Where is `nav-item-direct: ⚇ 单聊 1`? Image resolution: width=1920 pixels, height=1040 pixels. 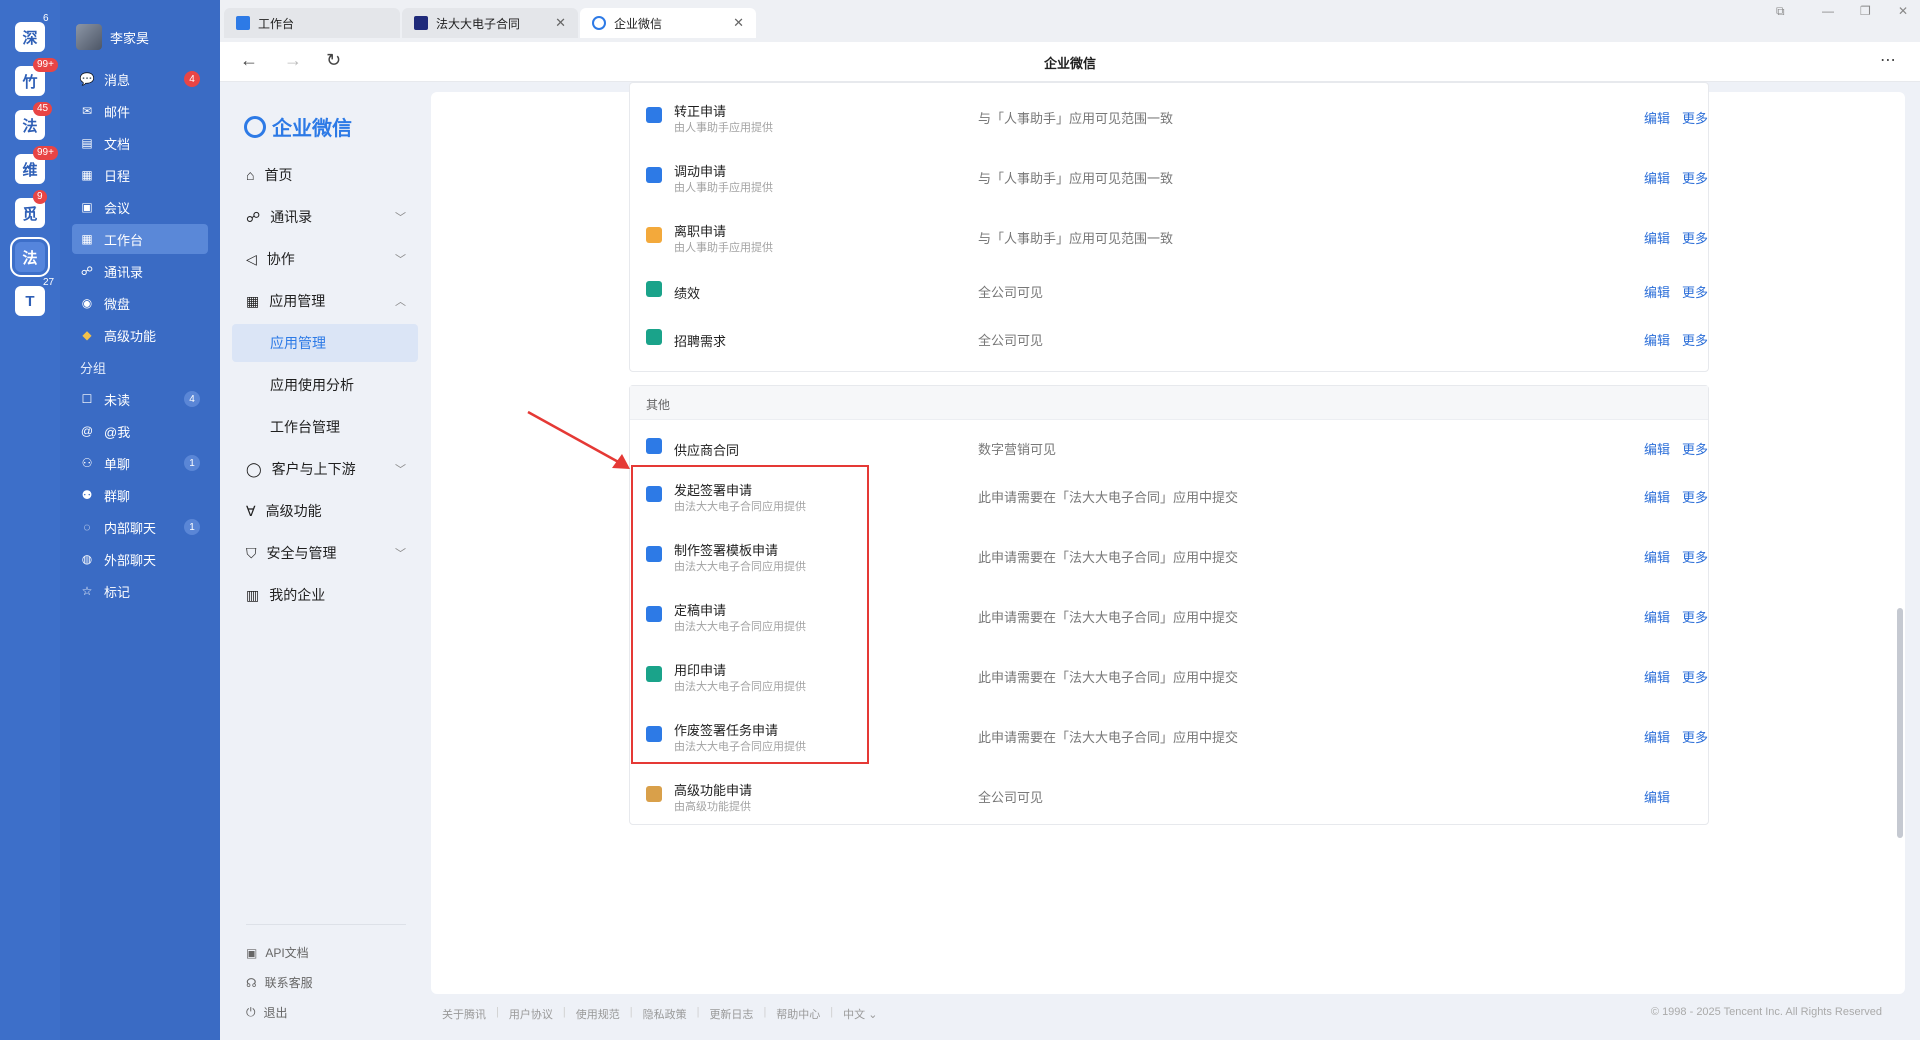
nav-item-direct: ⚇ 单聊 1 is located at coordinates (140, 463).